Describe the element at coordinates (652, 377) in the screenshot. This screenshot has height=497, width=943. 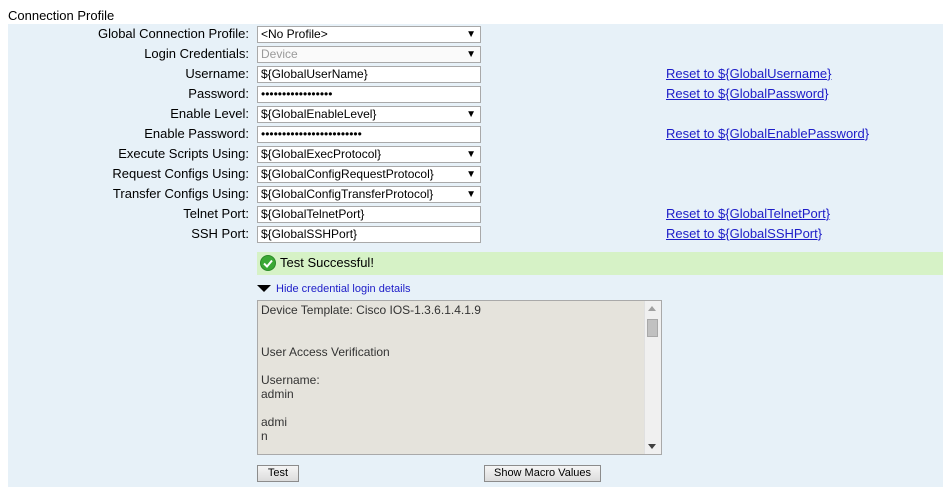
I see `log-scrollbar` at that location.